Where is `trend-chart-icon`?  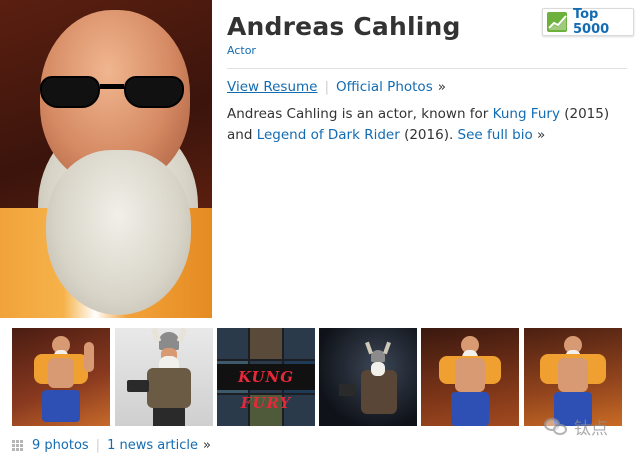
trend-chart-icon is located at coordinates (557, 22).